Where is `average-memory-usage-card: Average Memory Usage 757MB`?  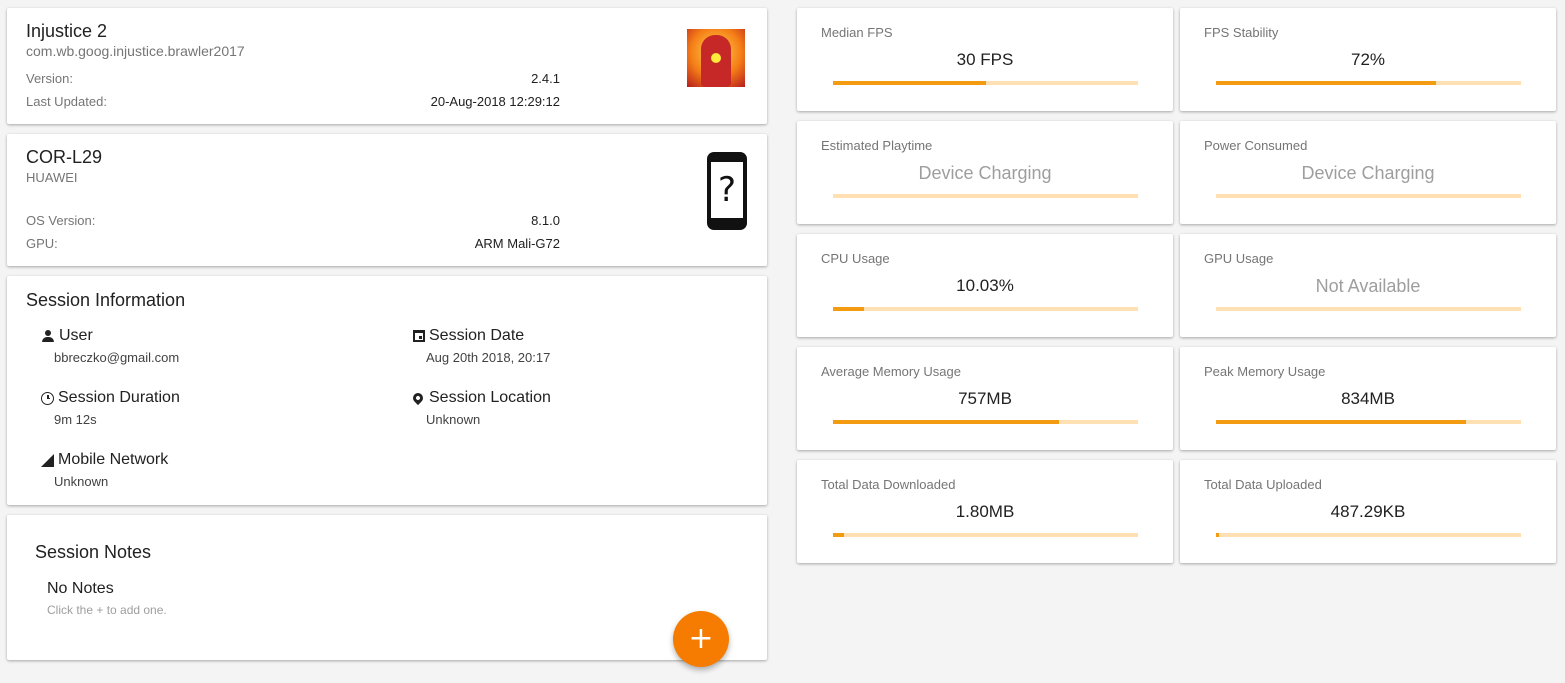 average-memory-usage-card: Average Memory Usage 757MB is located at coordinates (985, 398).